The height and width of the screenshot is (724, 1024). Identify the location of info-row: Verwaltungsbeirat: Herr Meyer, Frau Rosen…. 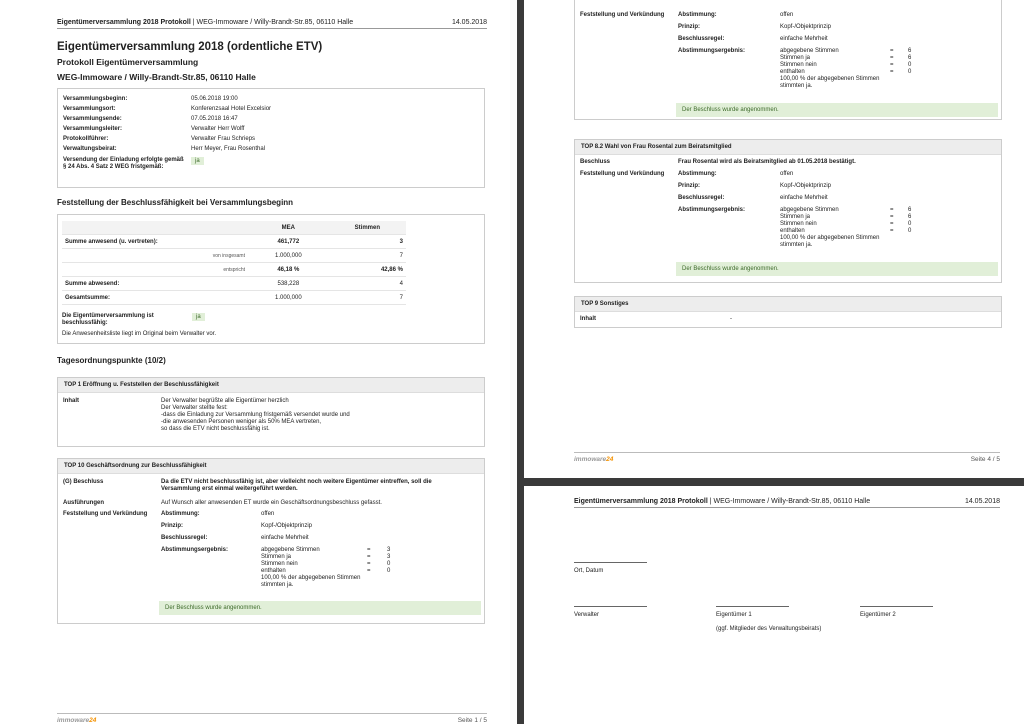
(164, 149).